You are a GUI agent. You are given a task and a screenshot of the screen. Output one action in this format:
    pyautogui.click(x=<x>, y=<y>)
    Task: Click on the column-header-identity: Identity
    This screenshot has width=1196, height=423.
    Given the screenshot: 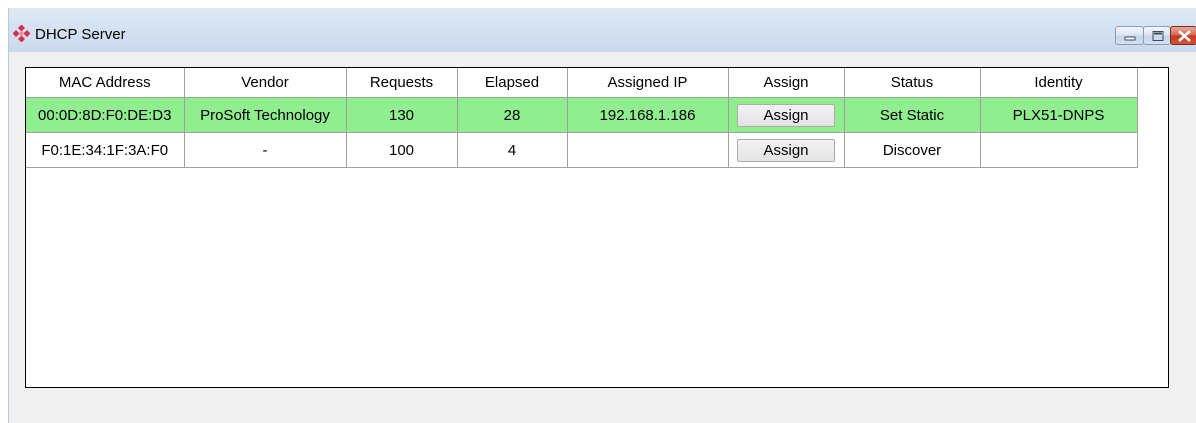 What is the action you would take?
    pyautogui.click(x=1059, y=83)
    